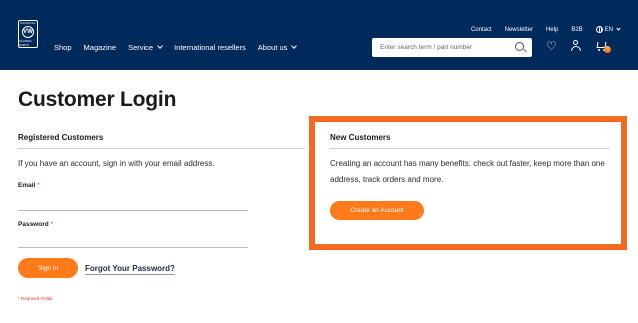 This screenshot has height=323, width=638. I want to click on nav-magazine-label: Magazine, so click(100, 47).